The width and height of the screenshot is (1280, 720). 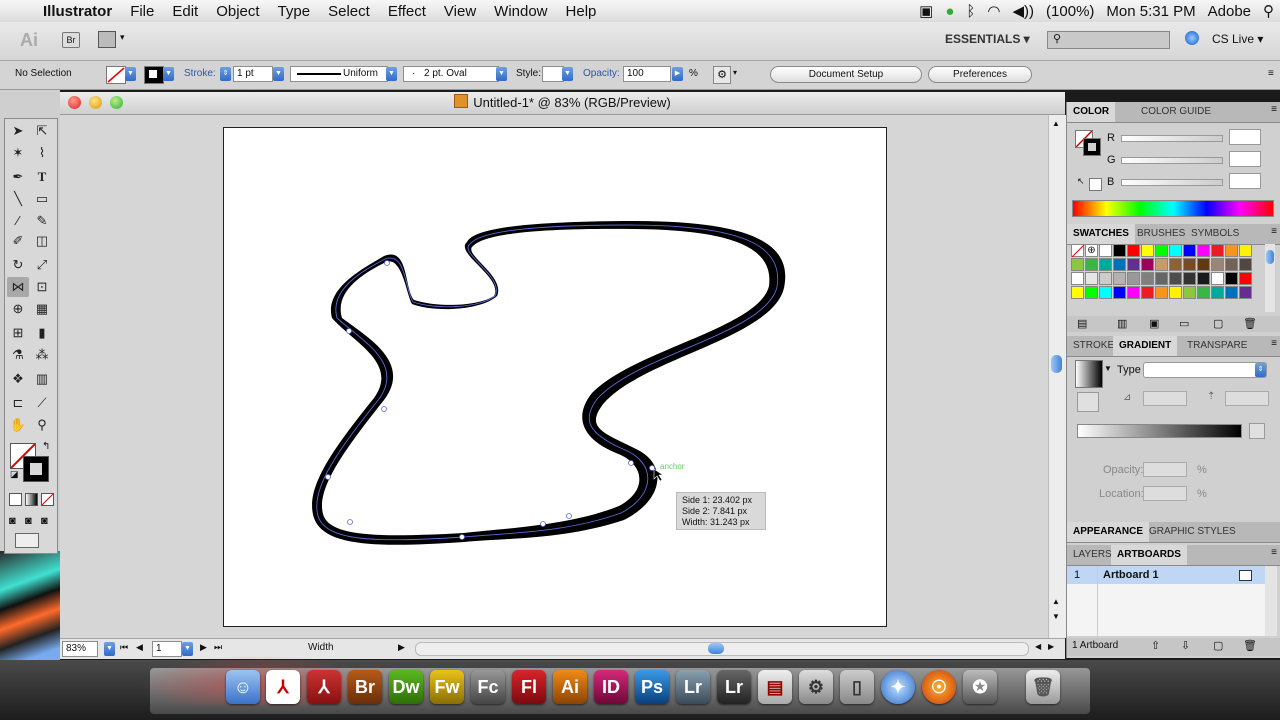 I want to click on indesign-icon: ID, so click(x=611, y=687).